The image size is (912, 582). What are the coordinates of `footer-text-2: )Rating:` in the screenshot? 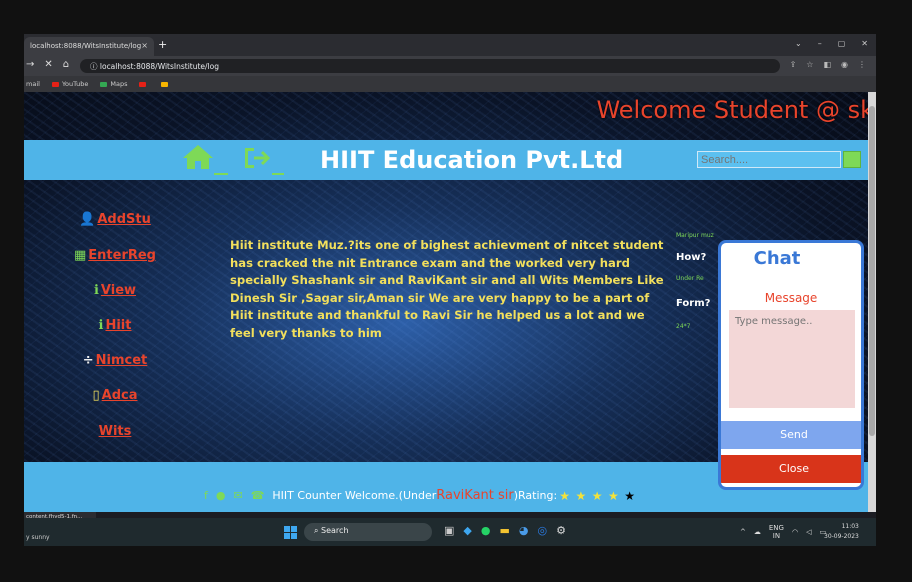 It's located at (535, 495).